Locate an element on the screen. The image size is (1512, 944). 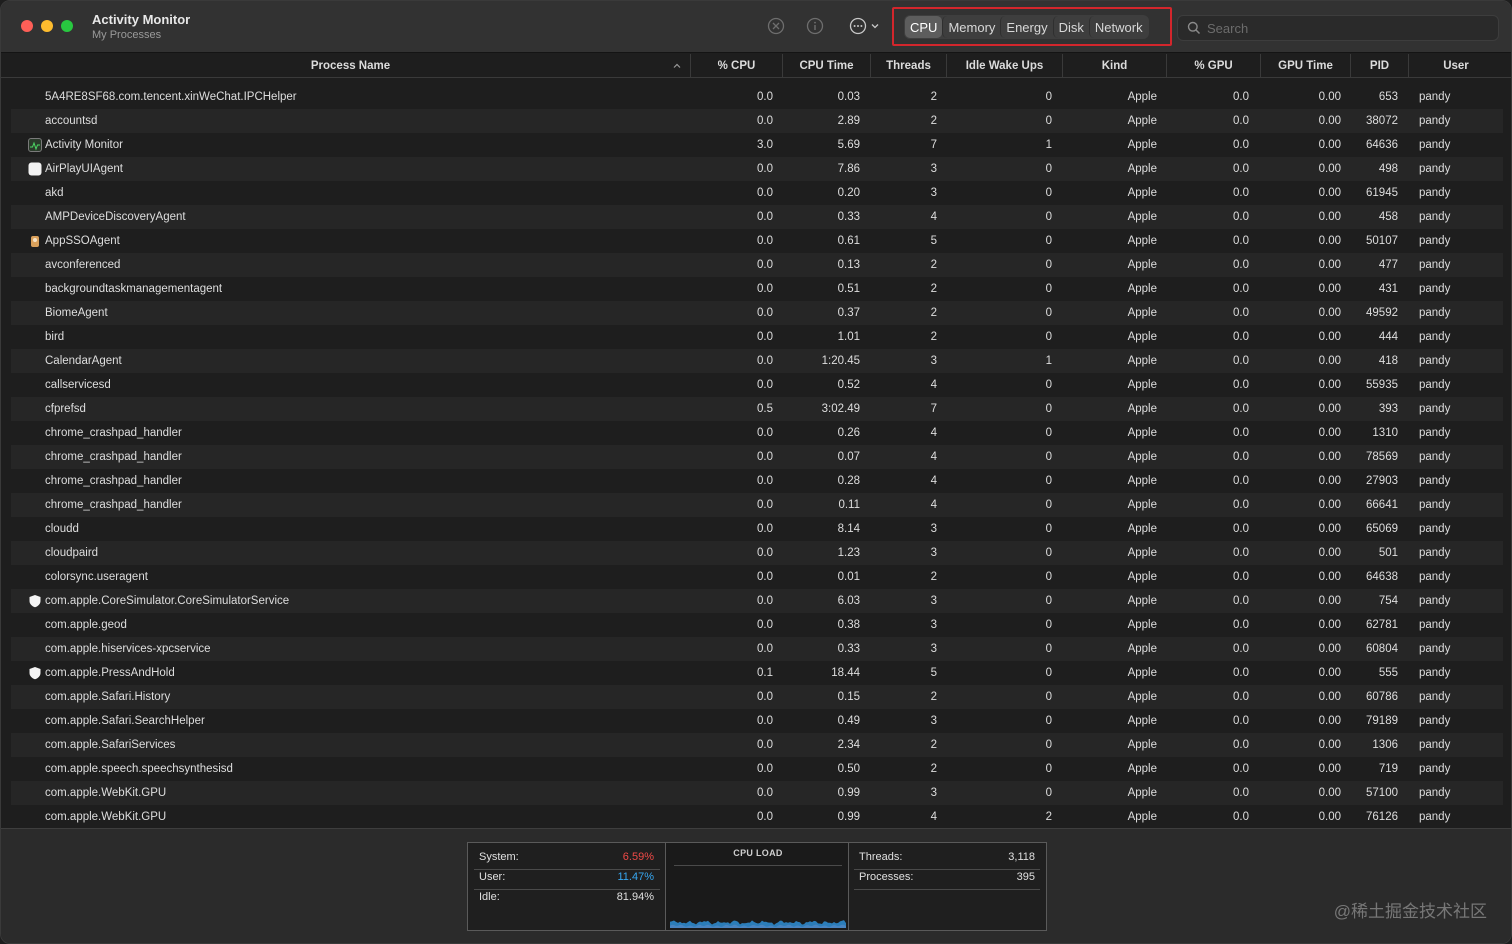
cell-name: CalendarAgent is located at coordinates (83, 361).